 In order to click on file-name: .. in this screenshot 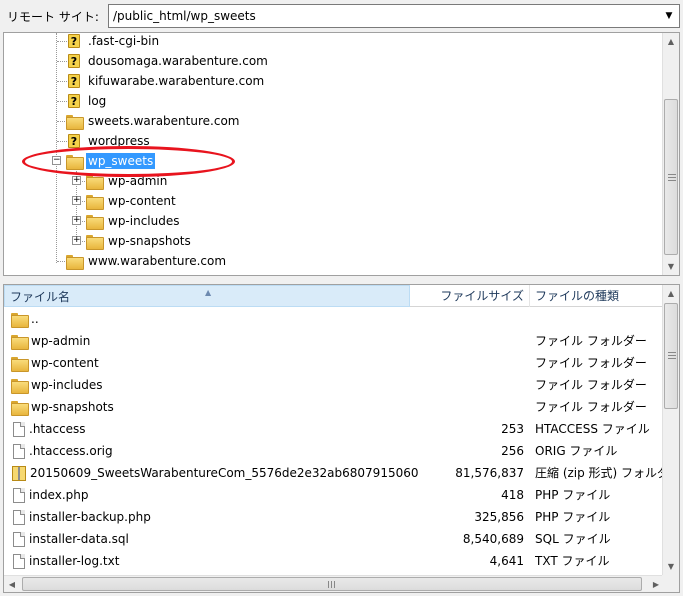, I will do `click(35, 319)`.